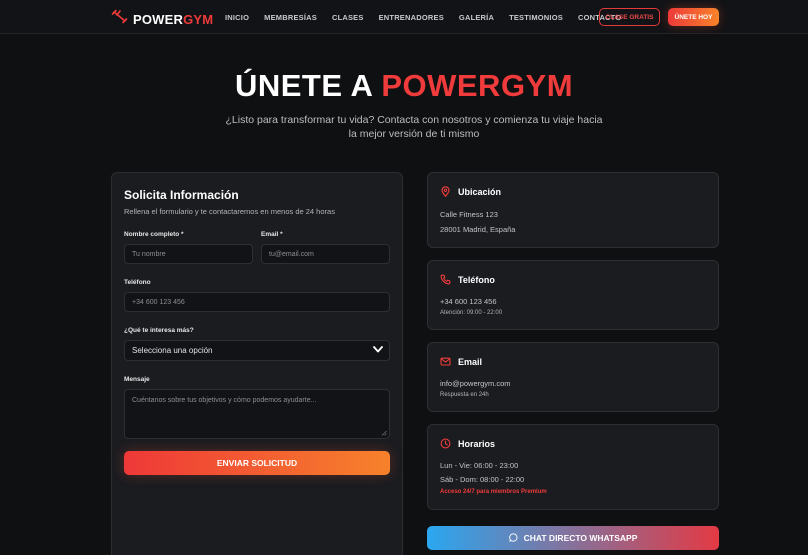 Image resolution: width=808 pixels, height=555 pixels. What do you see at coordinates (257, 463) in the screenshot?
I see `submit-button: ENVIAR SOLICITUD` at bounding box center [257, 463].